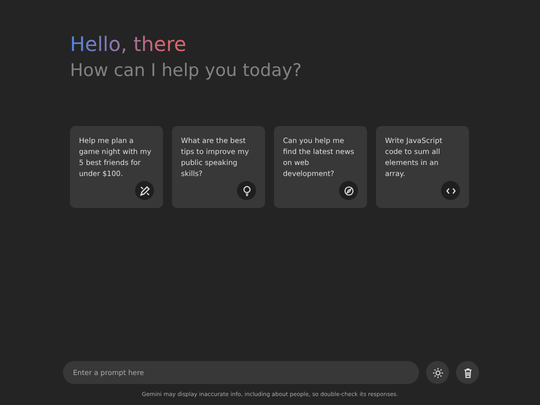 This screenshot has width=540, height=405. What do you see at coordinates (145, 191) in the screenshot?
I see `pen-icon` at bounding box center [145, 191].